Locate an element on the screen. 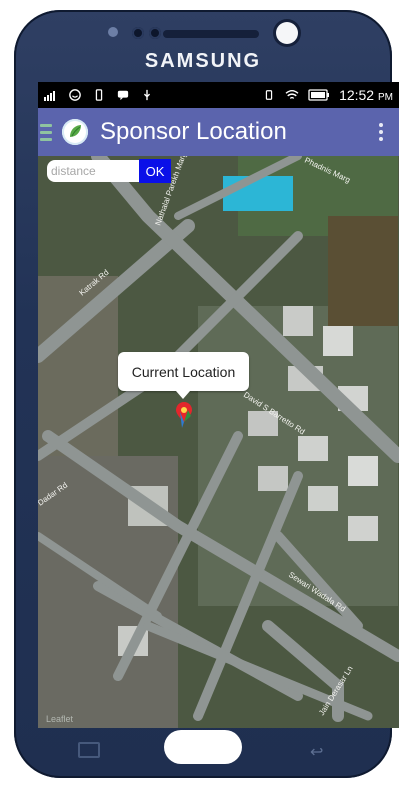 The image size is (408, 787). wifi-icon is located at coordinates (292, 94).